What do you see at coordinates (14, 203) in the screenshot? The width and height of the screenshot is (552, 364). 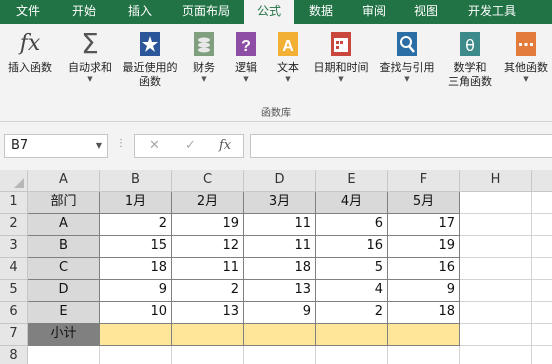 I see `row-header-1: 1` at bounding box center [14, 203].